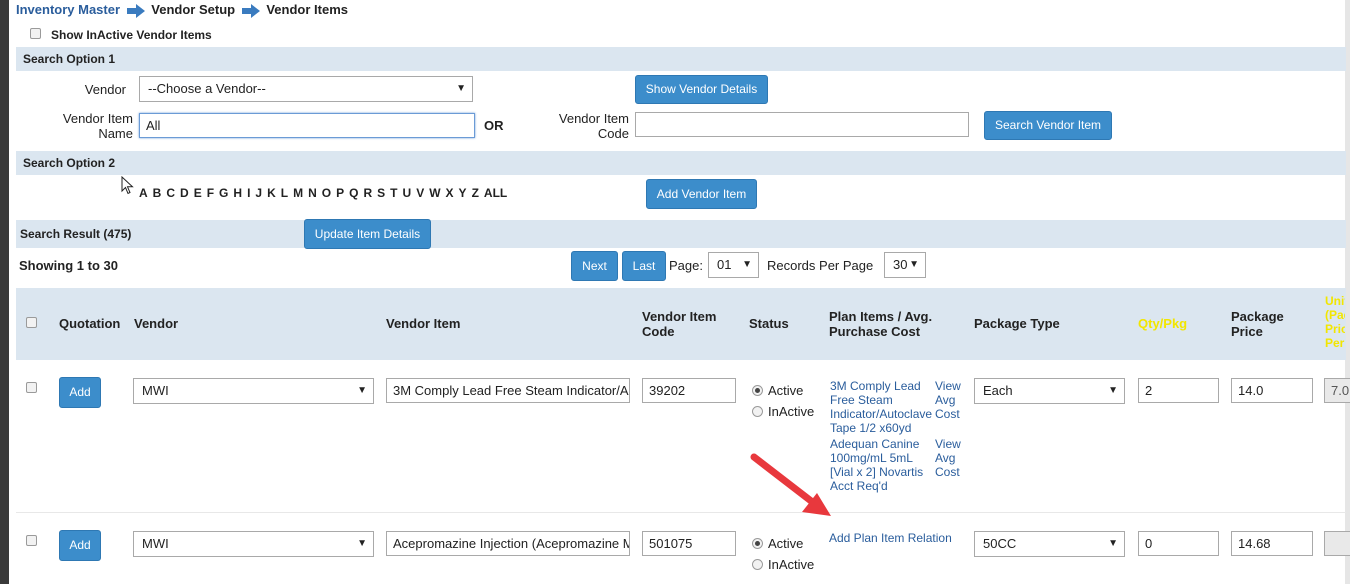 This screenshot has height=584, width=1350. What do you see at coordinates (157, 193) in the screenshot?
I see `letter-filter-b: B` at bounding box center [157, 193].